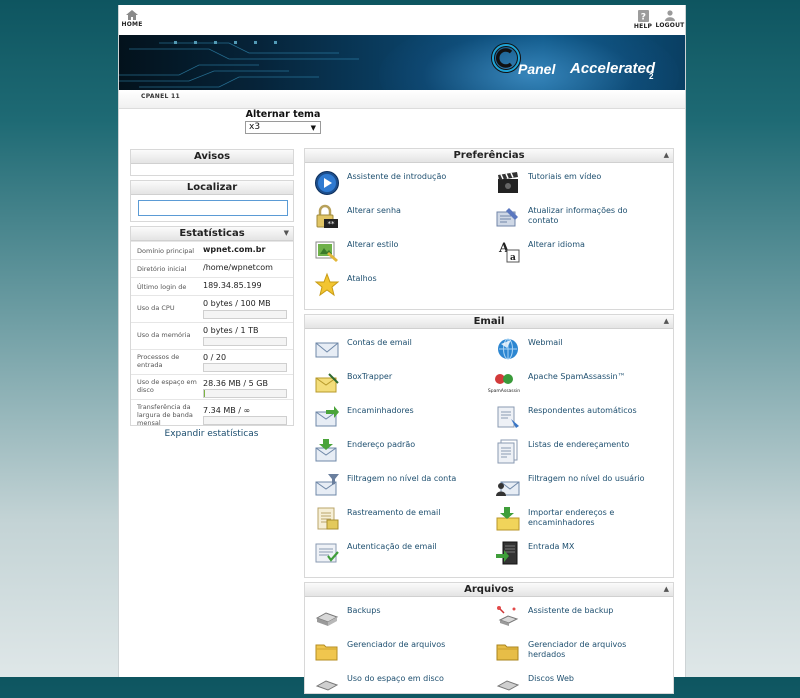  I want to click on email-title: Email, so click(489, 321).